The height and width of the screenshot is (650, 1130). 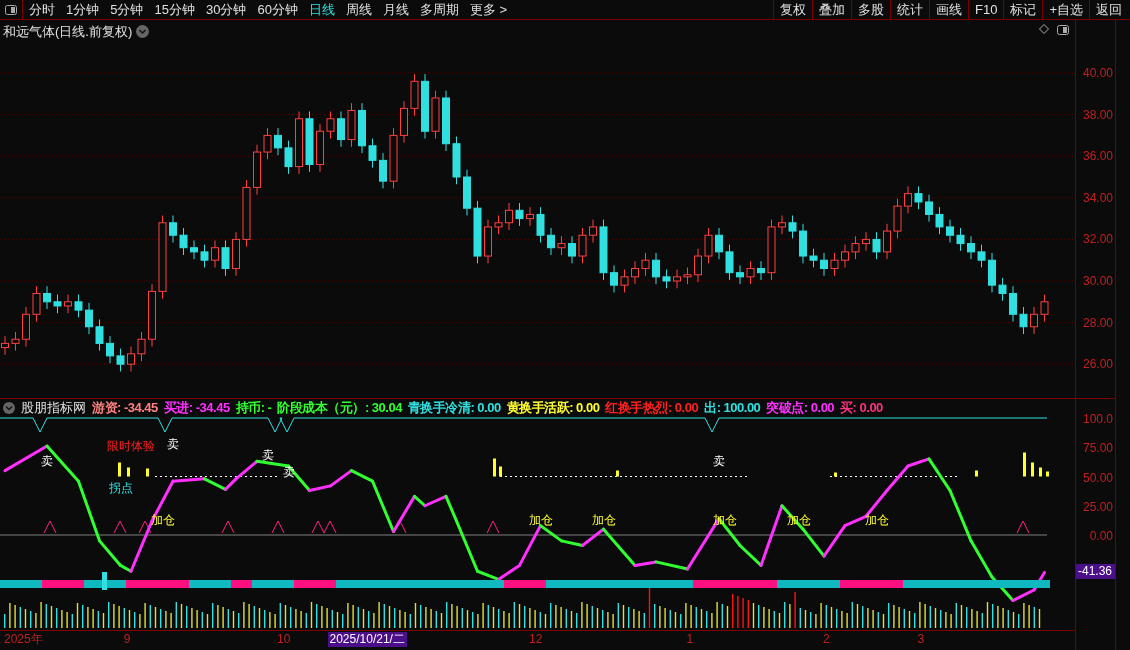 What do you see at coordinates (42, 10) in the screenshot?
I see `period-tab: 分时` at bounding box center [42, 10].